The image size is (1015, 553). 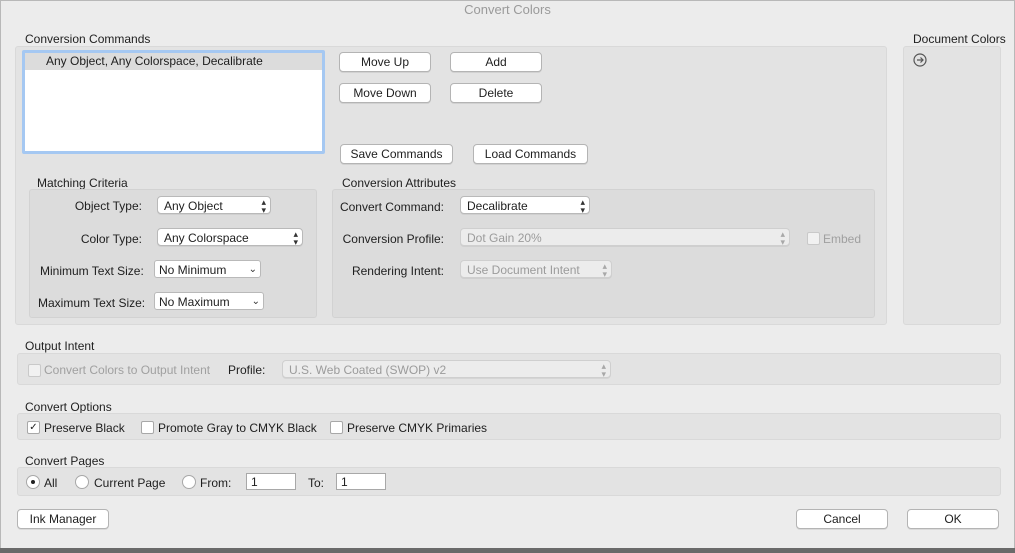 I want to click on current-page-label: Current Page, so click(x=130, y=483).